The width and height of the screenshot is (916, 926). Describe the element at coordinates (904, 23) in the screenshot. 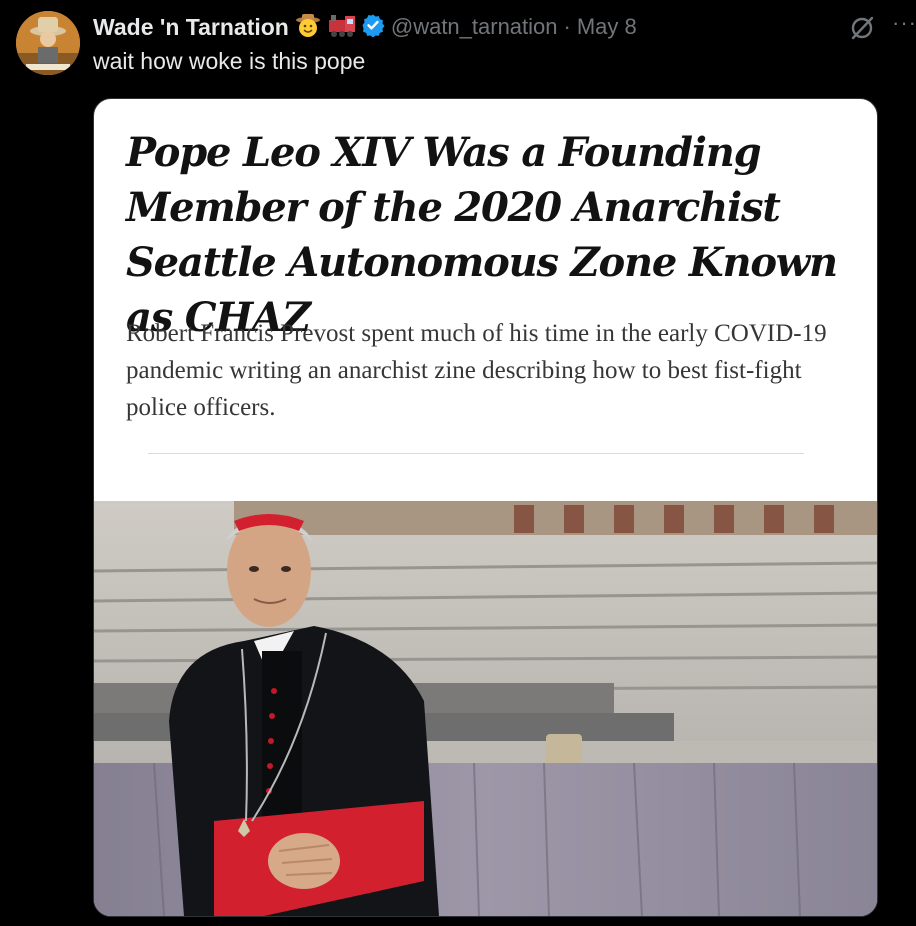

I see `more-options-icon: ···` at that location.